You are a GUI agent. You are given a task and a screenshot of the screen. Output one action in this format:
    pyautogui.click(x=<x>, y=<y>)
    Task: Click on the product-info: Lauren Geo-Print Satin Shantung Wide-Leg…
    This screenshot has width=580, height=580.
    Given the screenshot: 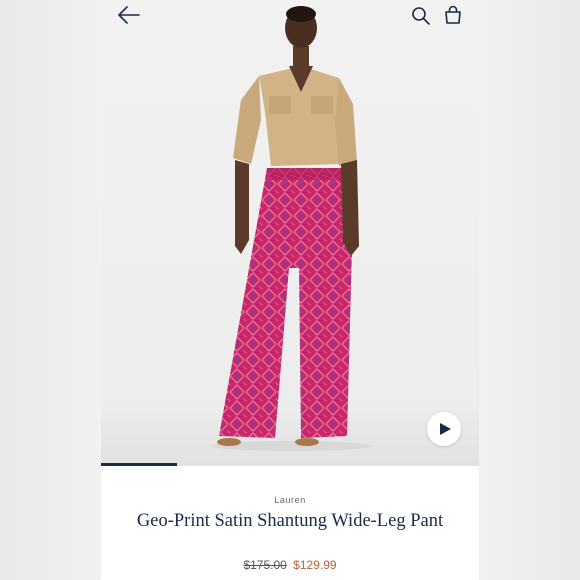 What is the action you would take?
    pyautogui.click(x=290, y=523)
    